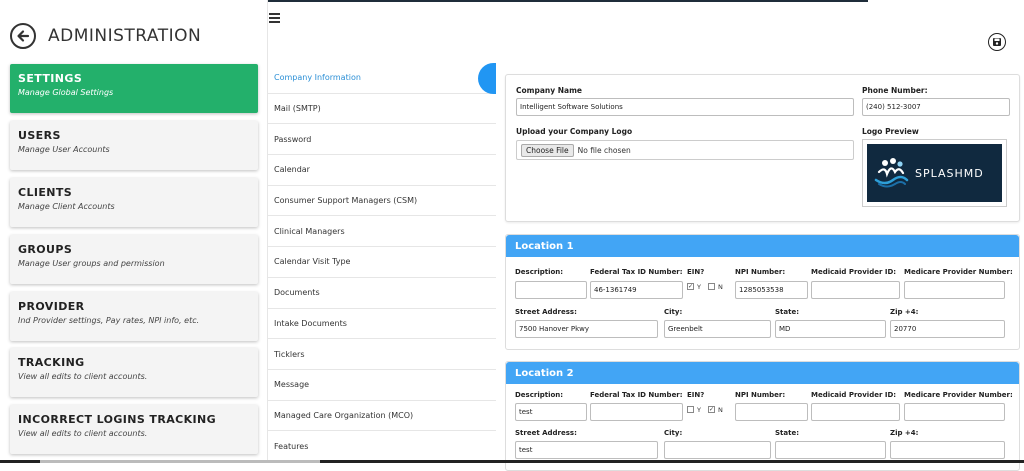 The height and width of the screenshot is (471, 1024). I want to click on save-button, so click(997, 42).